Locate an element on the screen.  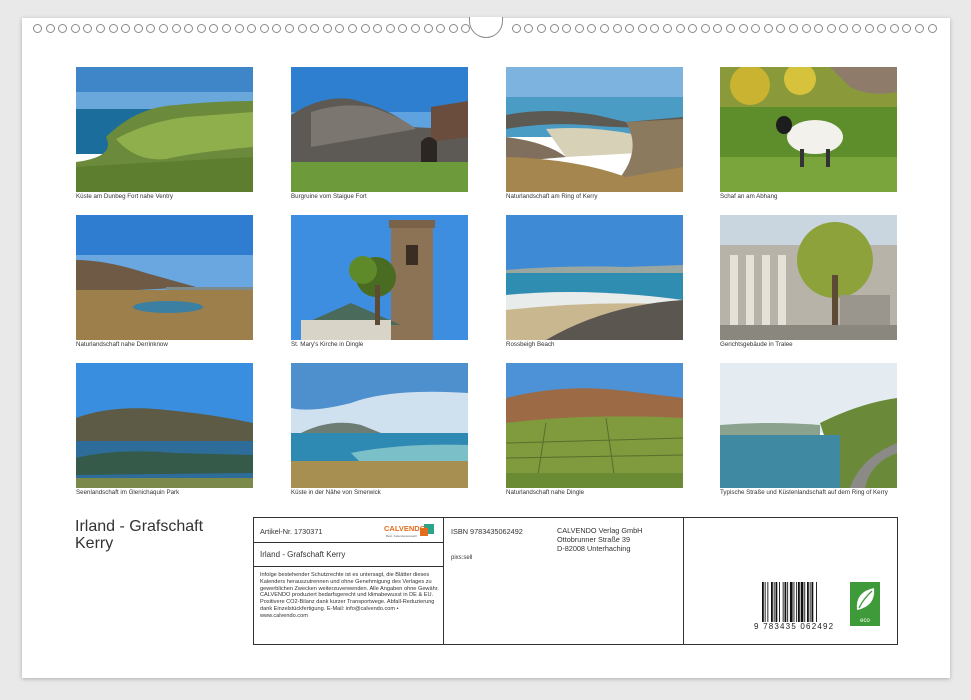
eco-badge: eco is located at coordinates (865, 604).